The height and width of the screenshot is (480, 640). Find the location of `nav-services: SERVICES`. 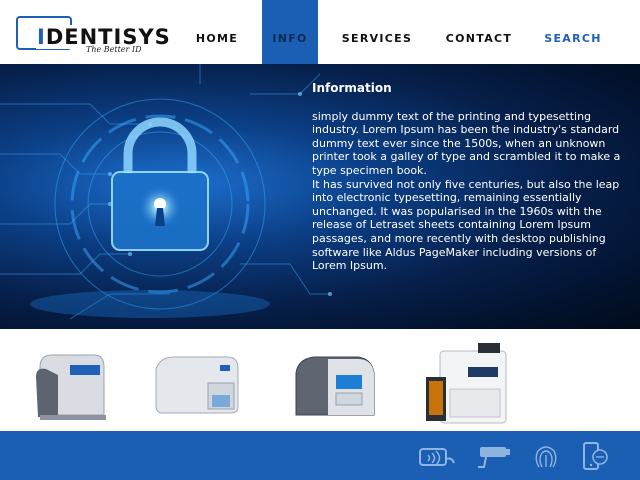

nav-services: SERVICES is located at coordinates (377, 32).